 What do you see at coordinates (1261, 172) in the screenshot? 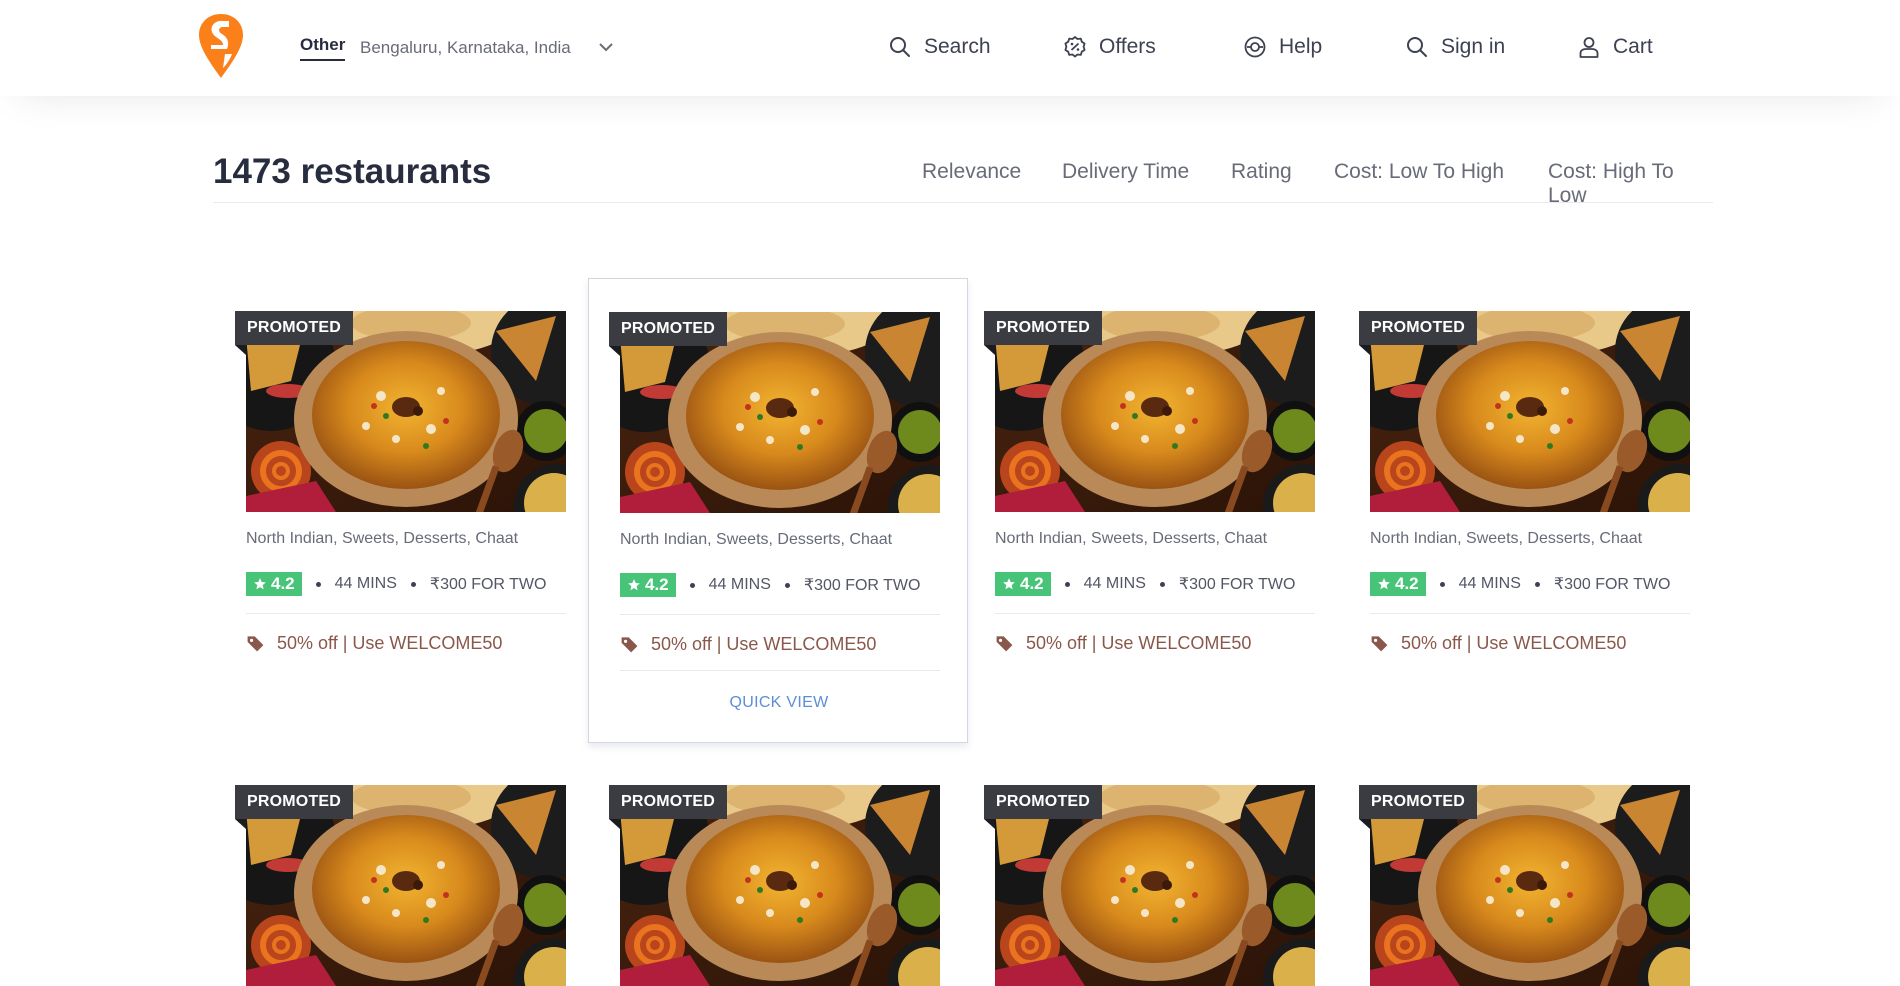
I see `sort-rating: Rating` at bounding box center [1261, 172].